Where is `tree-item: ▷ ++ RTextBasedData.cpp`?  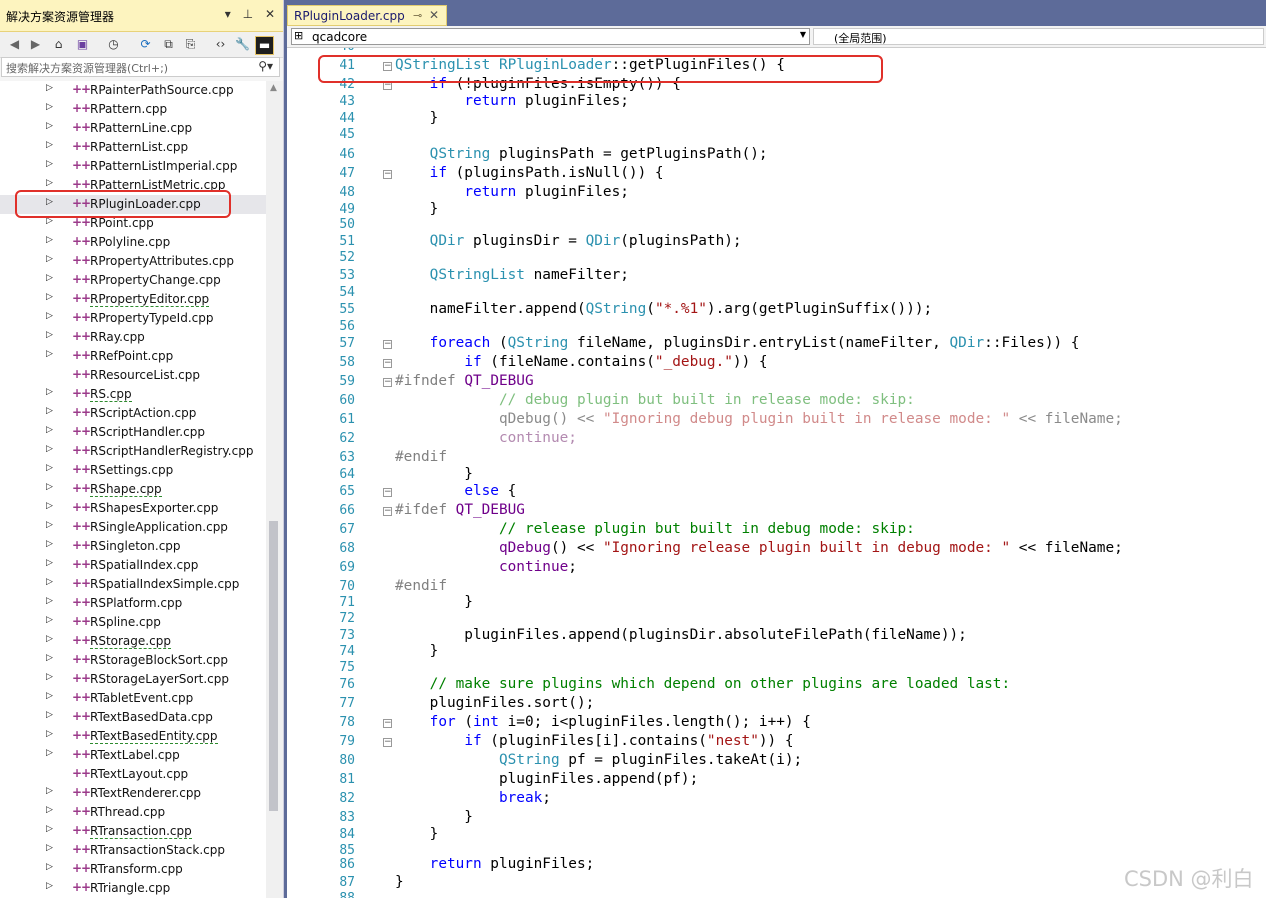 tree-item: ▷ ++ RTextBasedData.cpp is located at coordinates (133, 717).